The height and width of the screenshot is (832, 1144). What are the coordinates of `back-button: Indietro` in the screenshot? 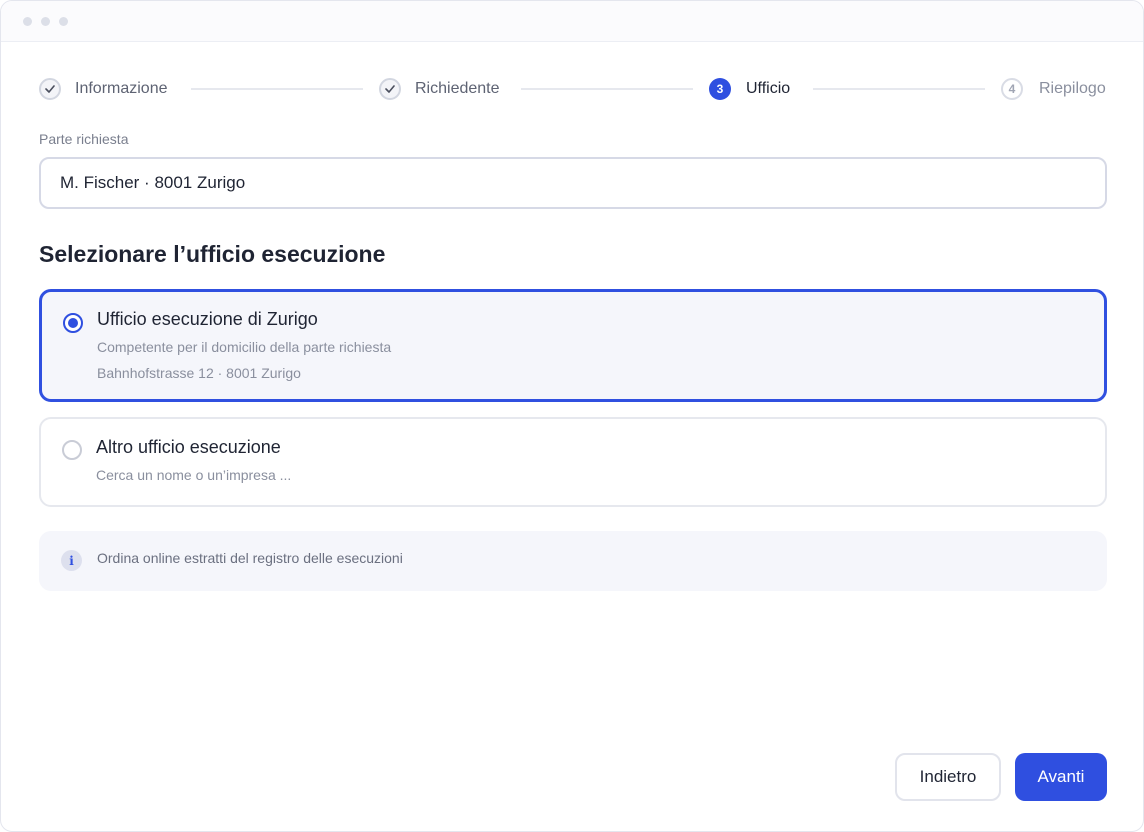 It's located at (948, 777).